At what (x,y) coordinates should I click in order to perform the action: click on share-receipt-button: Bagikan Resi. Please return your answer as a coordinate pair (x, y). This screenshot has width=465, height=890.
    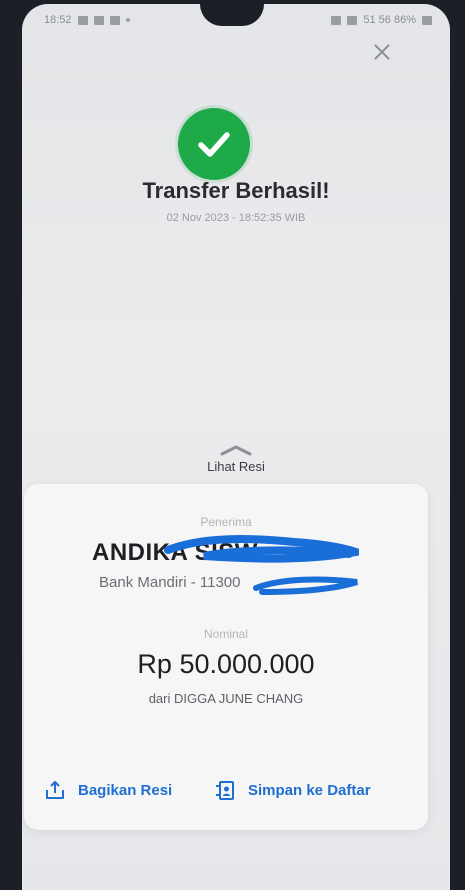
    Looking at the image, I should click on (108, 790).